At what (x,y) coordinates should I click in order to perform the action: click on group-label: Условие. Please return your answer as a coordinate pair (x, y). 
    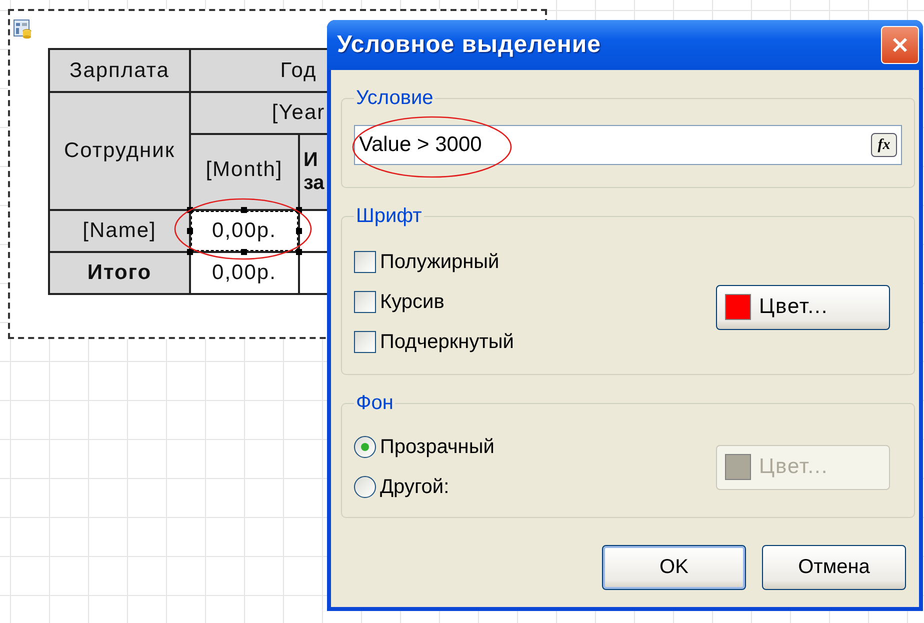
    Looking at the image, I should click on (394, 98).